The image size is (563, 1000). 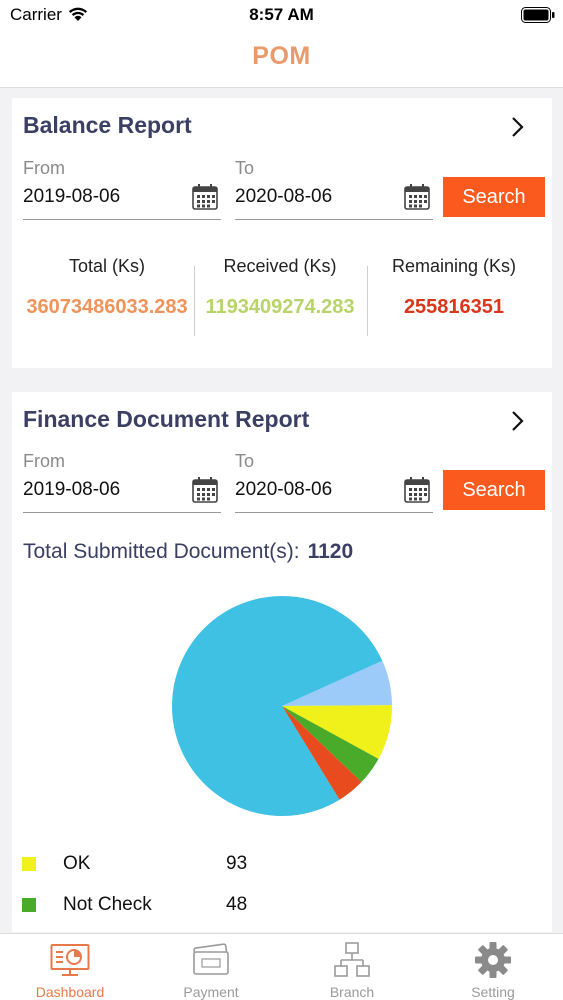 What do you see at coordinates (172, 864) in the screenshot?
I see `legend-item: OK 93` at bounding box center [172, 864].